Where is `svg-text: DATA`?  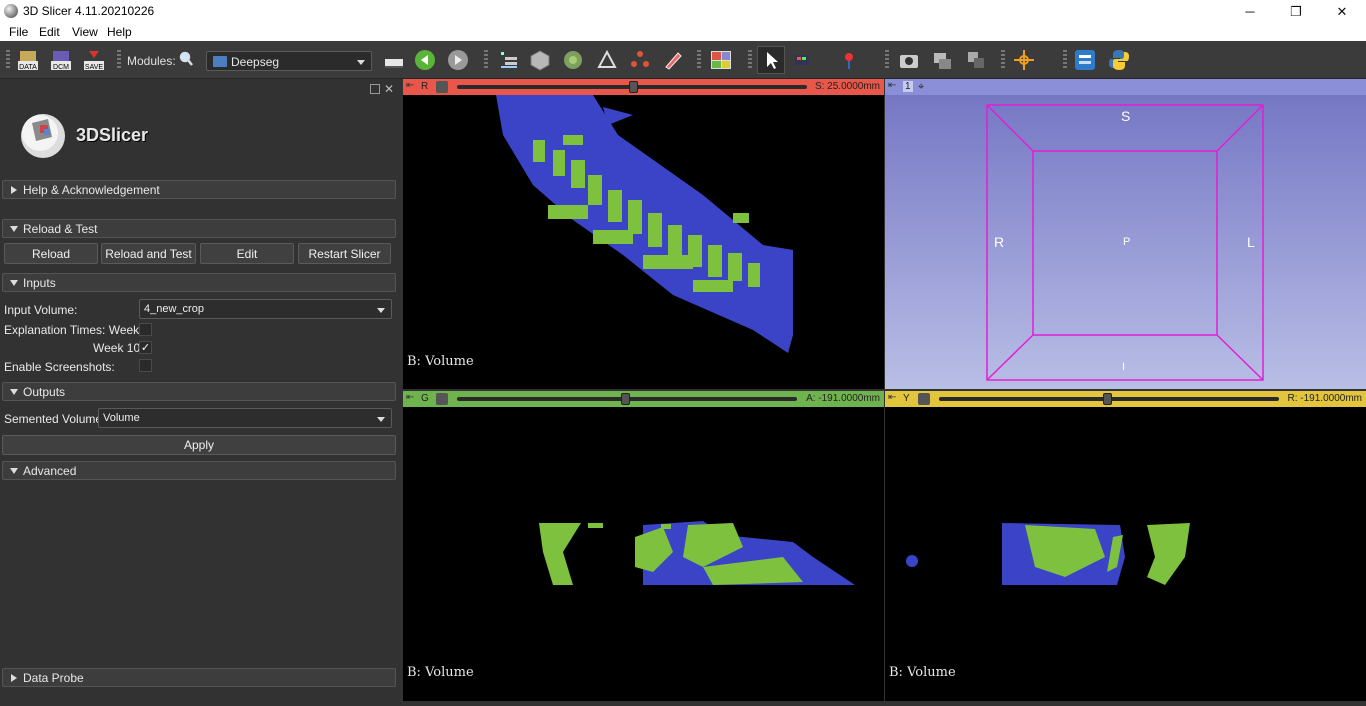 svg-text: DATA is located at coordinates (28, 67).